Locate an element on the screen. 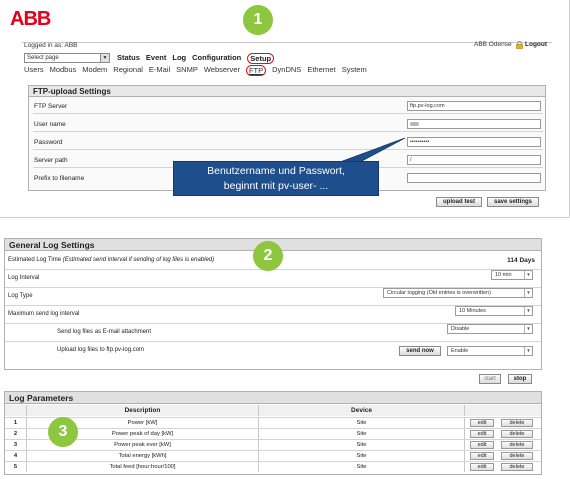 The image size is (570, 479). upload-test-button: upload test is located at coordinates (459, 202).